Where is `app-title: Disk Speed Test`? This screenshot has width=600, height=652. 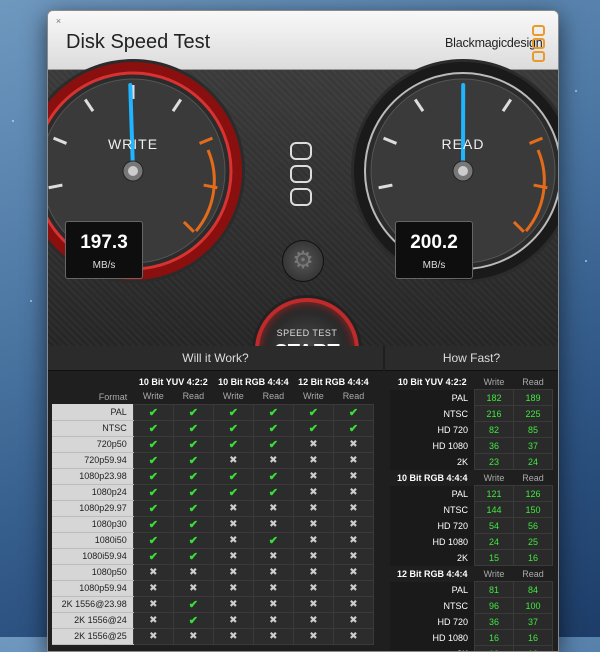 app-title: Disk Speed Test is located at coordinates (138, 42).